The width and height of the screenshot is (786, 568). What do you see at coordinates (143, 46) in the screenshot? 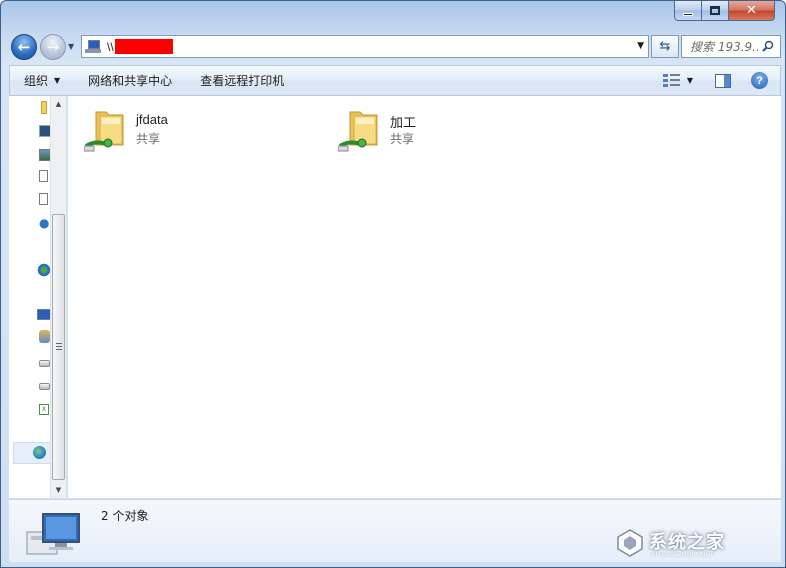
I see `redacted-address` at bounding box center [143, 46].